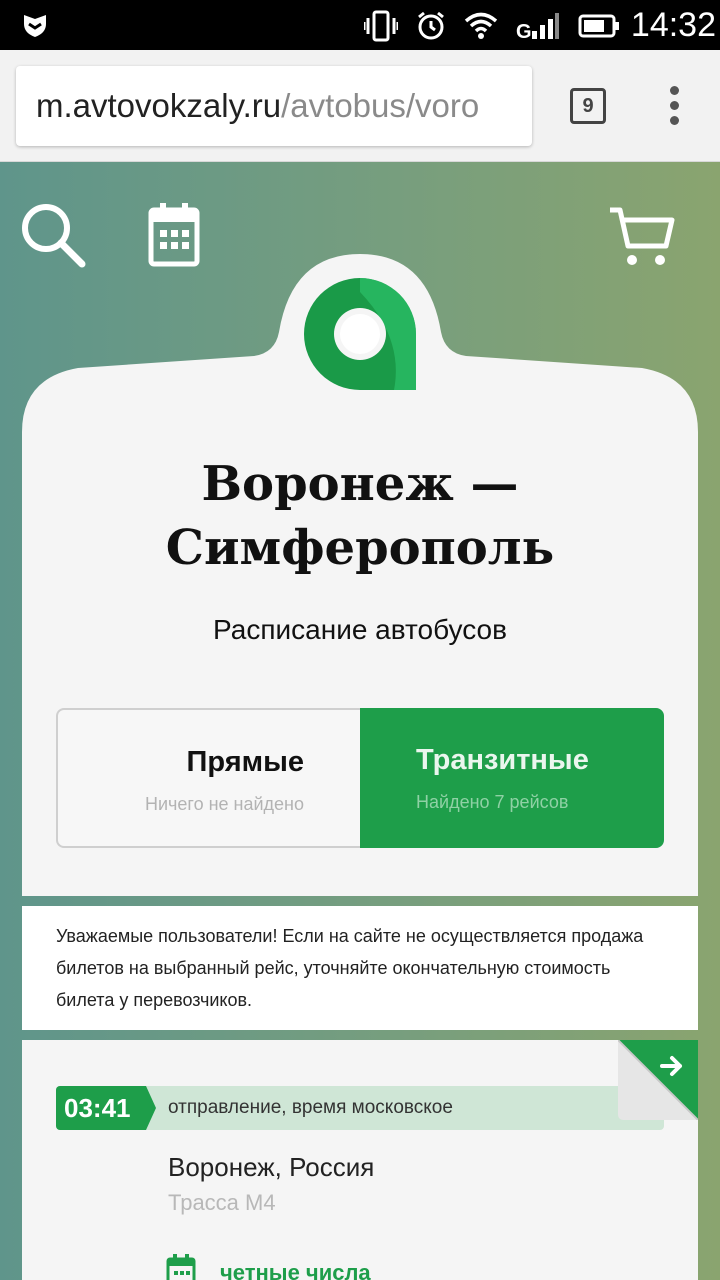 The height and width of the screenshot is (1280, 720). What do you see at coordinates (159, 105) in the screenshot?
I see `url-host: m.avtovokzaly.ru` at bounding box center [159, 105].